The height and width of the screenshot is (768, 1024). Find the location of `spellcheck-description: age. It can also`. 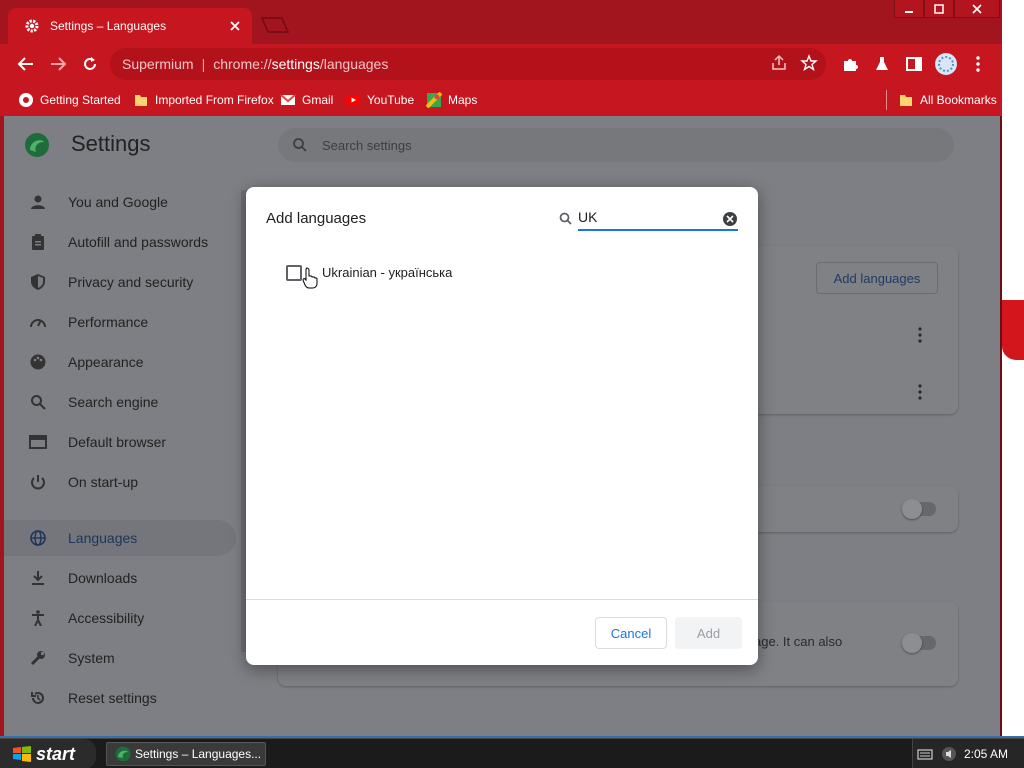

spellcheck-description: age. It can also is located at coordinates (798, 641).